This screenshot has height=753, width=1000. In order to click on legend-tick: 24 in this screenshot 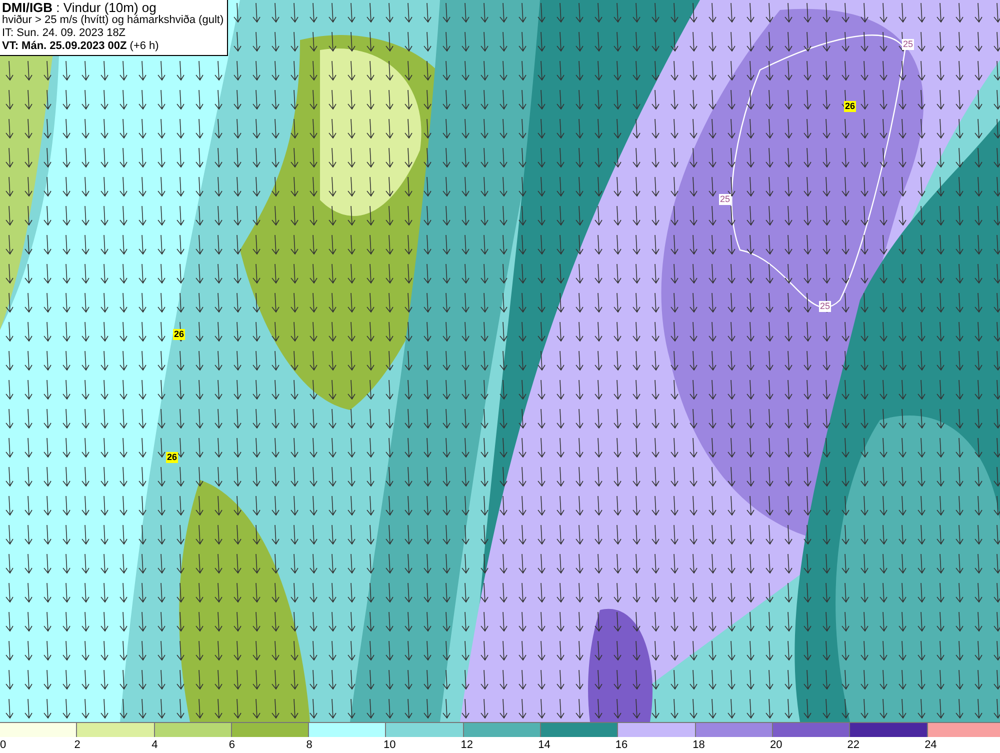, I will do `click(930, 745)`.